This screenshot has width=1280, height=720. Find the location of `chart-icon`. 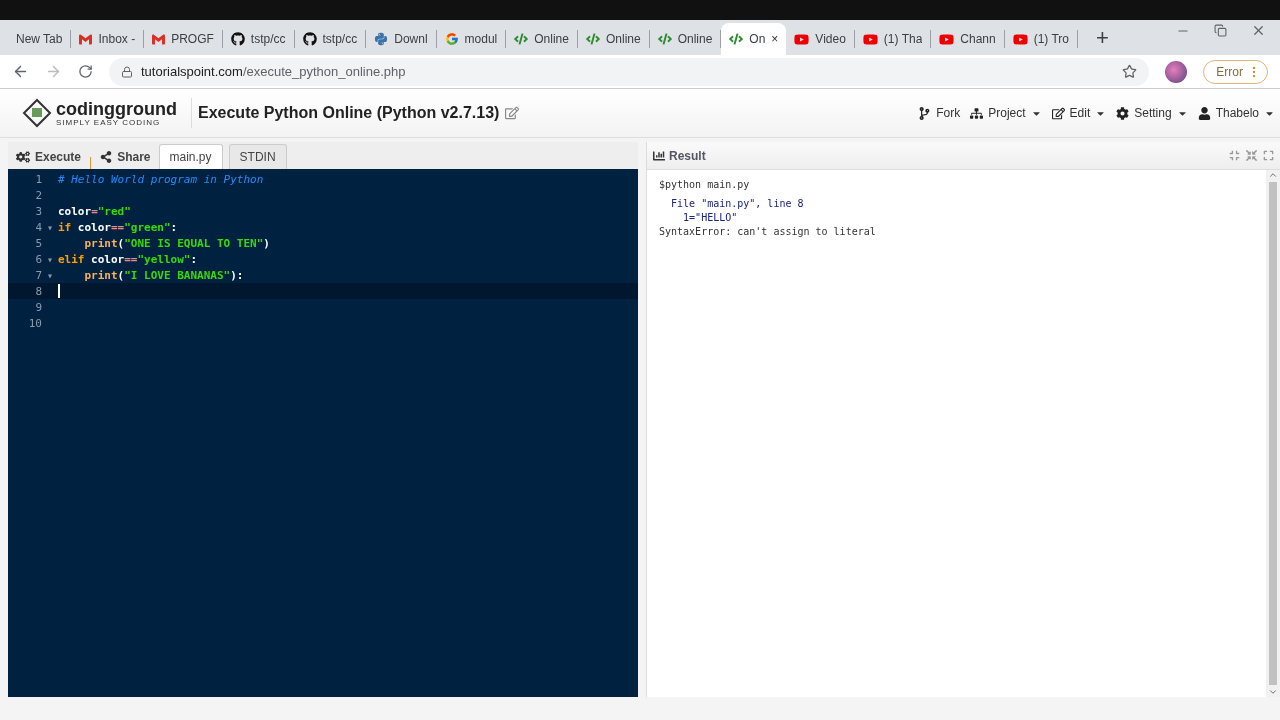

chart-icon is located at coordinates (659, 155).